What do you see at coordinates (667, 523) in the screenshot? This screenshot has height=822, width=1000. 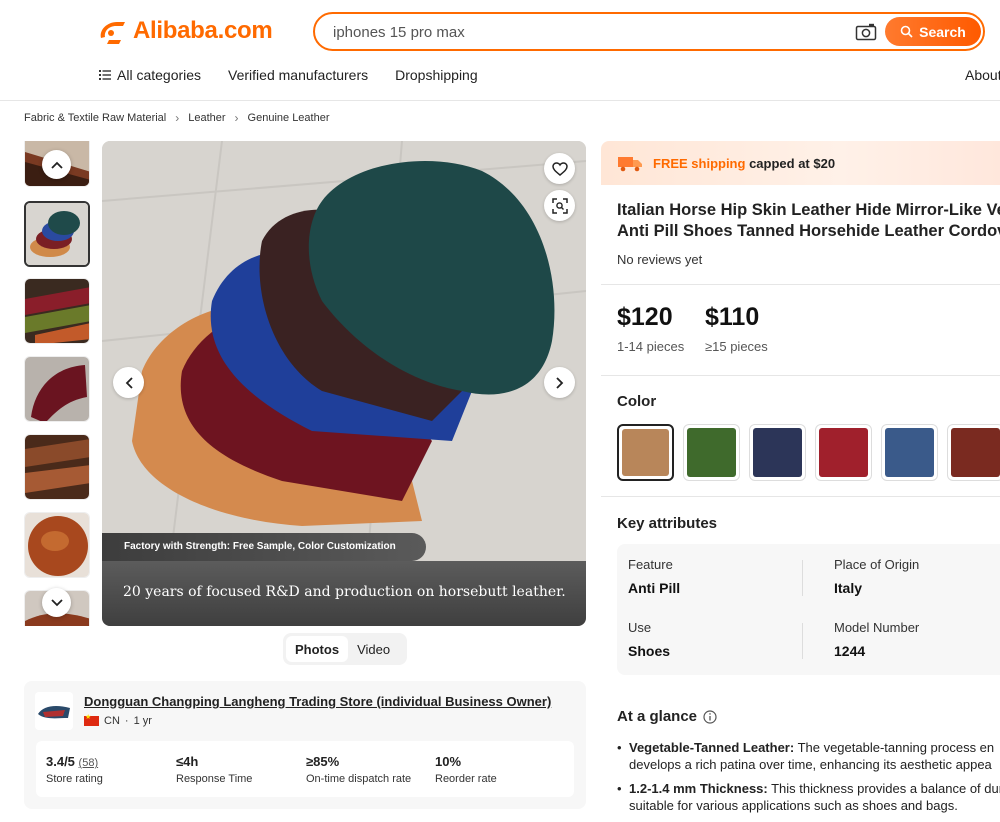 I see `key-attributes-title: Key attributes` at bounding box center [667, 523].